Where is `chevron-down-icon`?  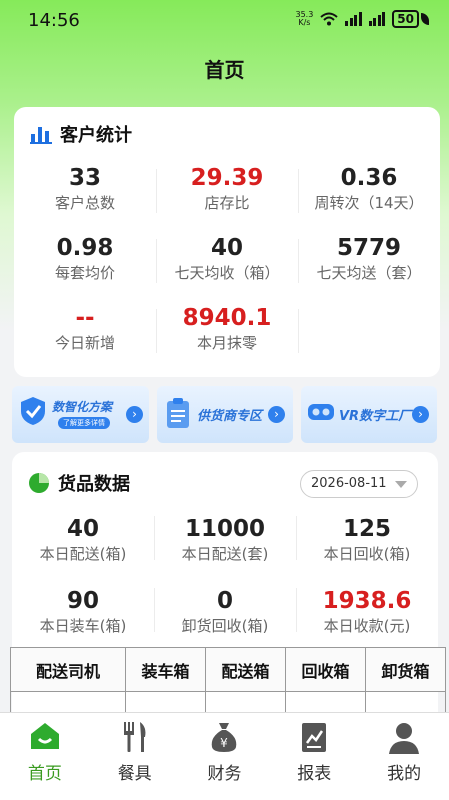
chevron-down-icon is located at coordinates (401, 484).